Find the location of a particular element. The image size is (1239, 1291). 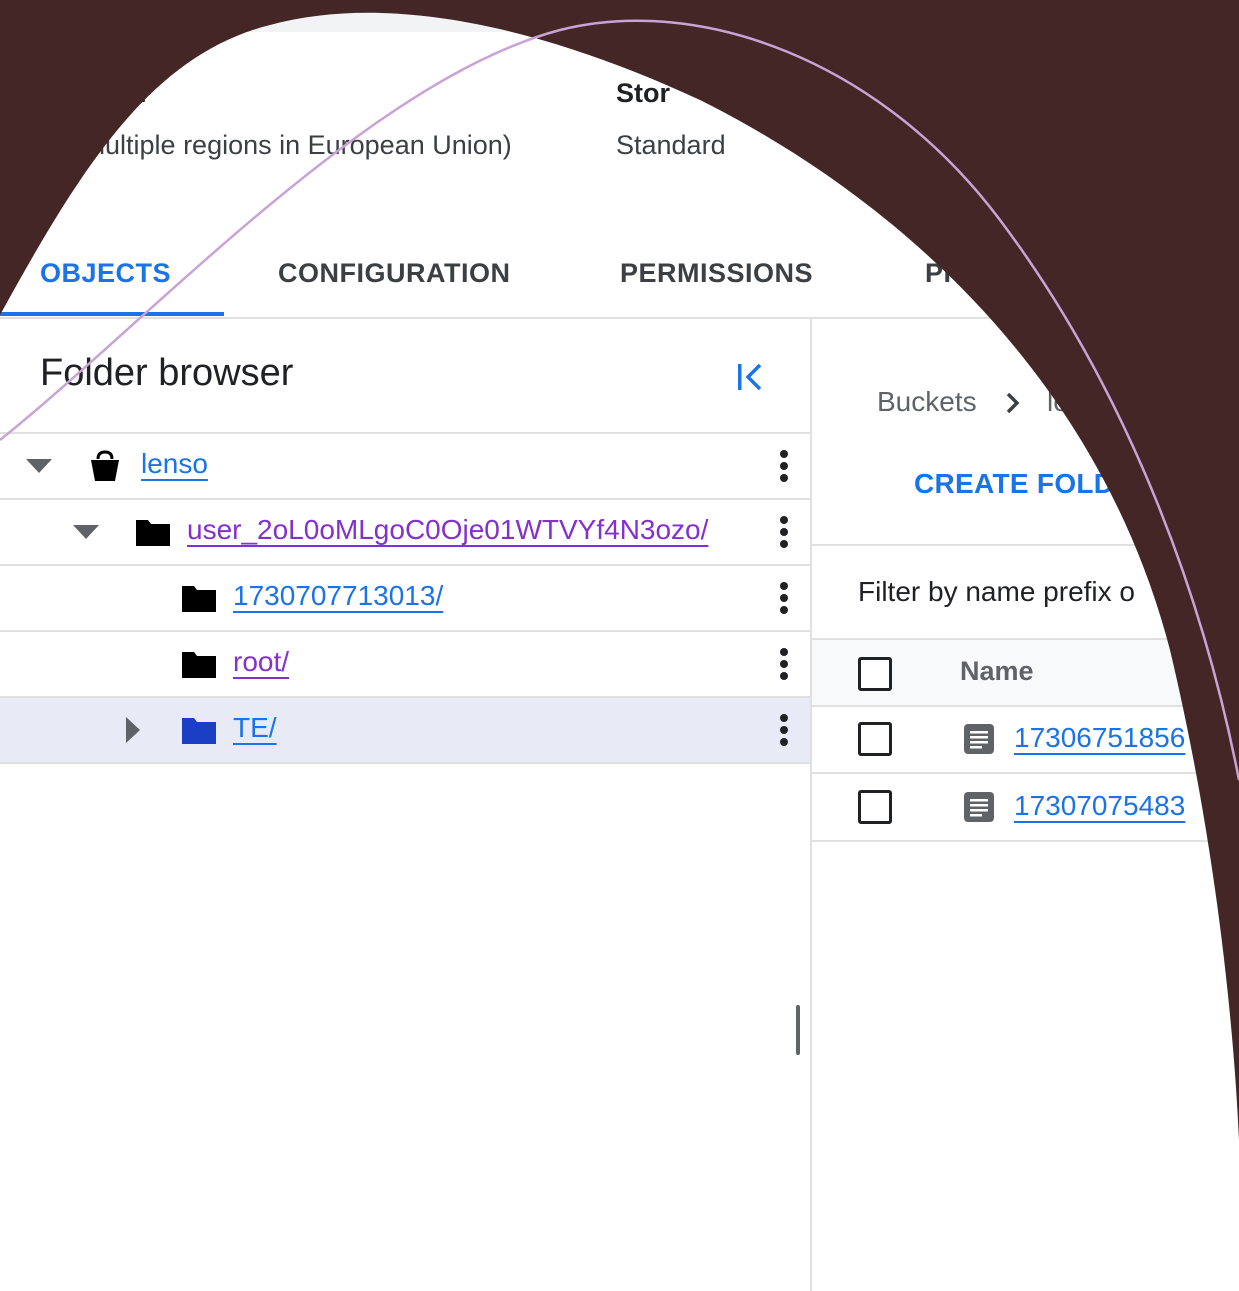

tree-row-folder-selected: TE/ is located at coordinates (405, 731).